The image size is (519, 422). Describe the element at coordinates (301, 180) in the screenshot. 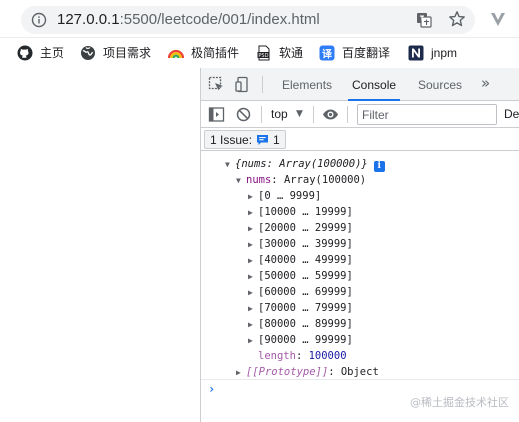

I see `nums-property-row: ▼ nums: Array(100000)` at that location.